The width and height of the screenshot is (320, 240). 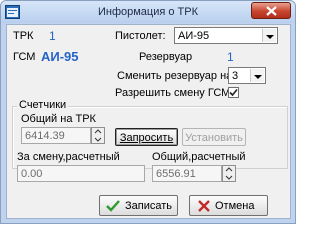 What do you see at coordinates (226, 35) in the screenshot?
I see `pistol-select: АИ-95` at bounding box center [226, 35].